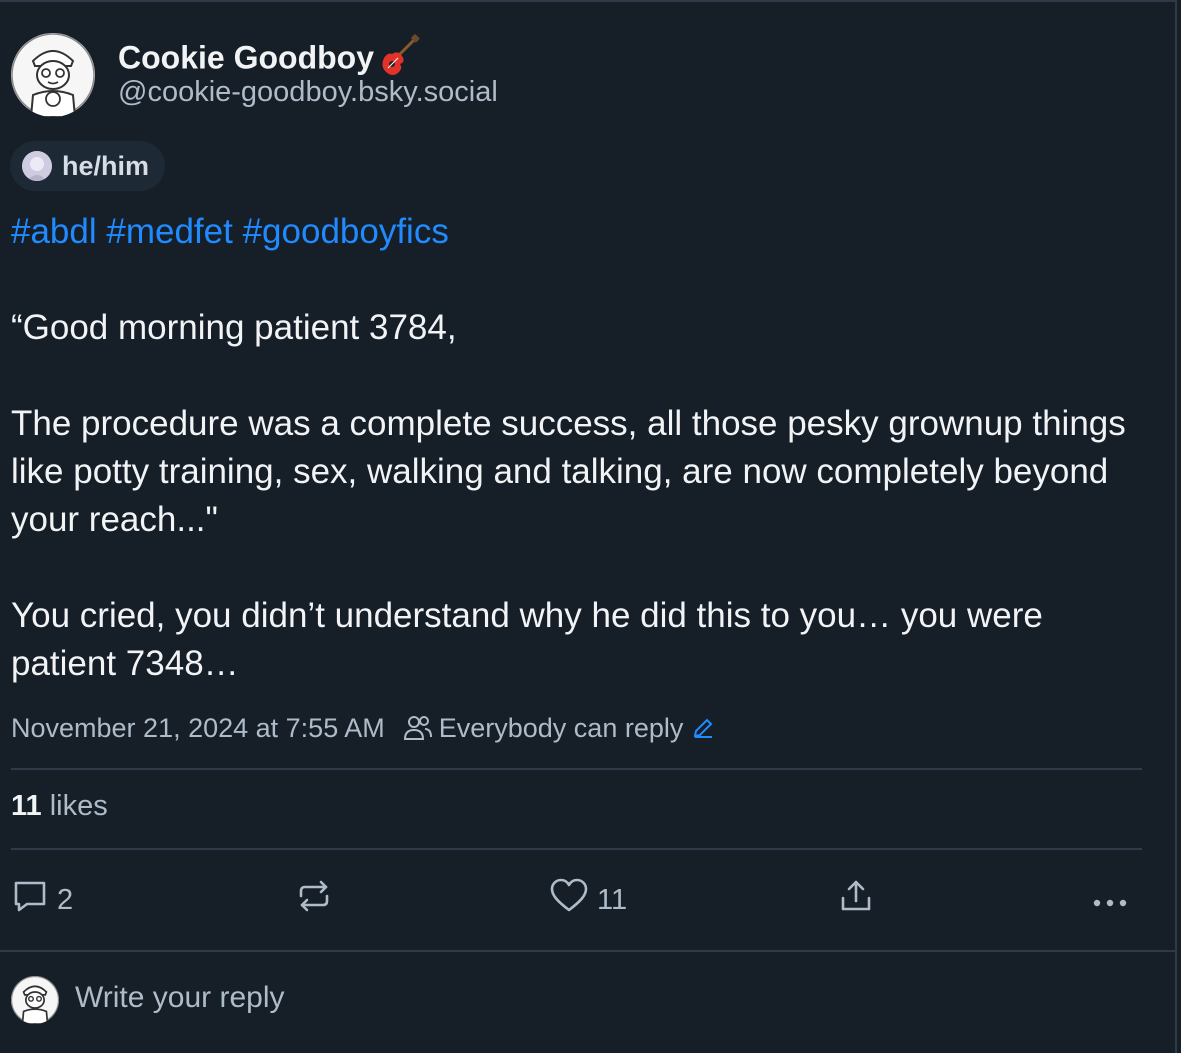  I want to click on post-timestamp: November 21, 2024 at 7:55 AM, so click(198, 728).